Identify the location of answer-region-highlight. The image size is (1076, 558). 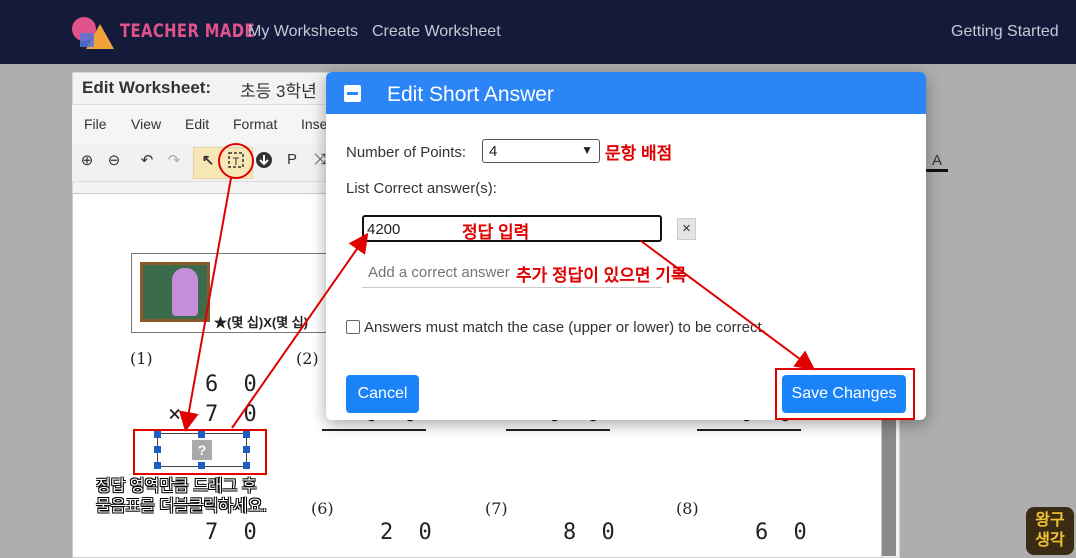
(200, 452).